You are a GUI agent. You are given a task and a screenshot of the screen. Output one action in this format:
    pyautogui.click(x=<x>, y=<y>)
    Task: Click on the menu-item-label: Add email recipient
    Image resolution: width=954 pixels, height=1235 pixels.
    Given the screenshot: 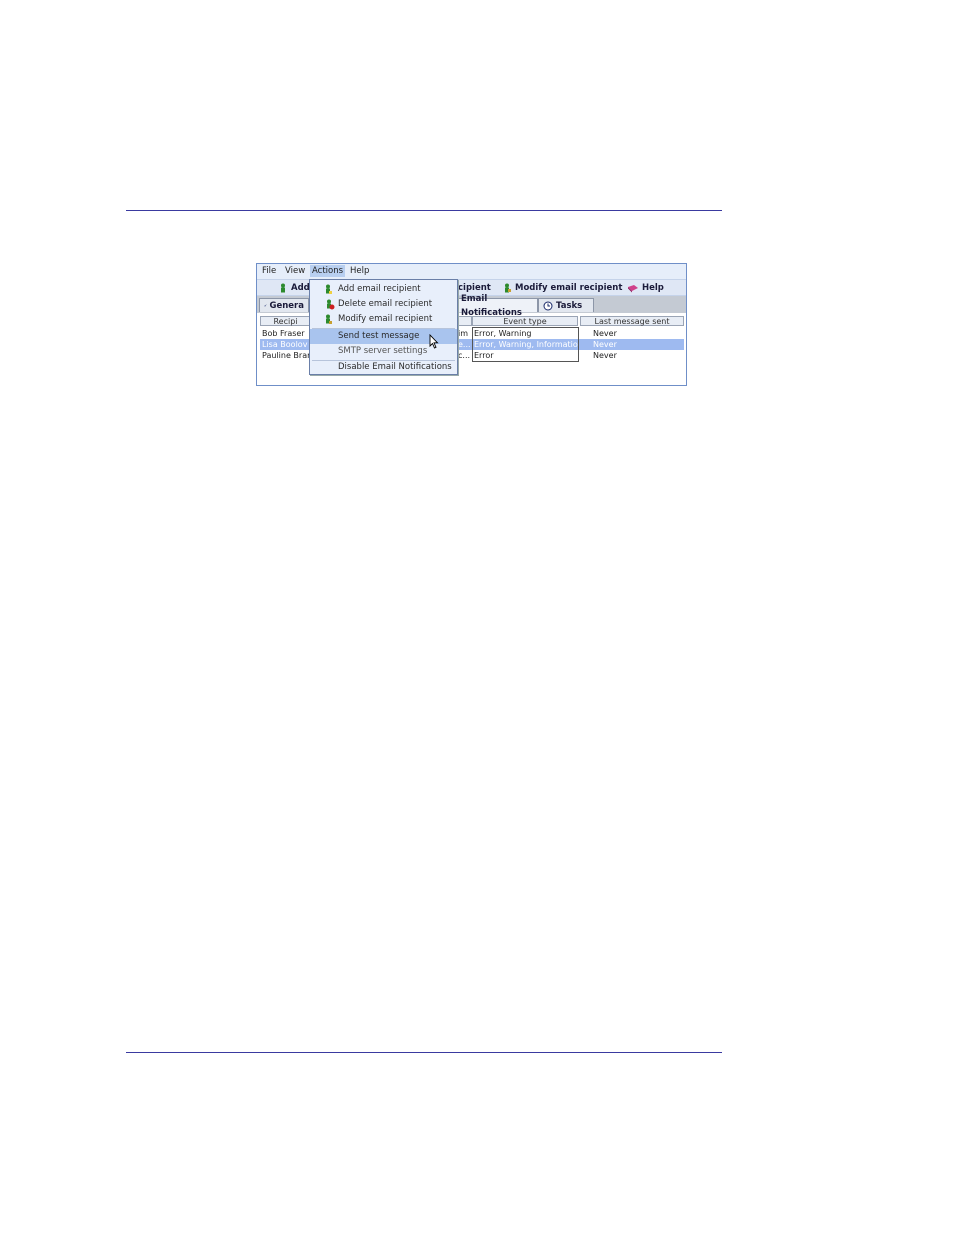 What is the action you would take?
    pyautogui.click(x=379, y=289)
    